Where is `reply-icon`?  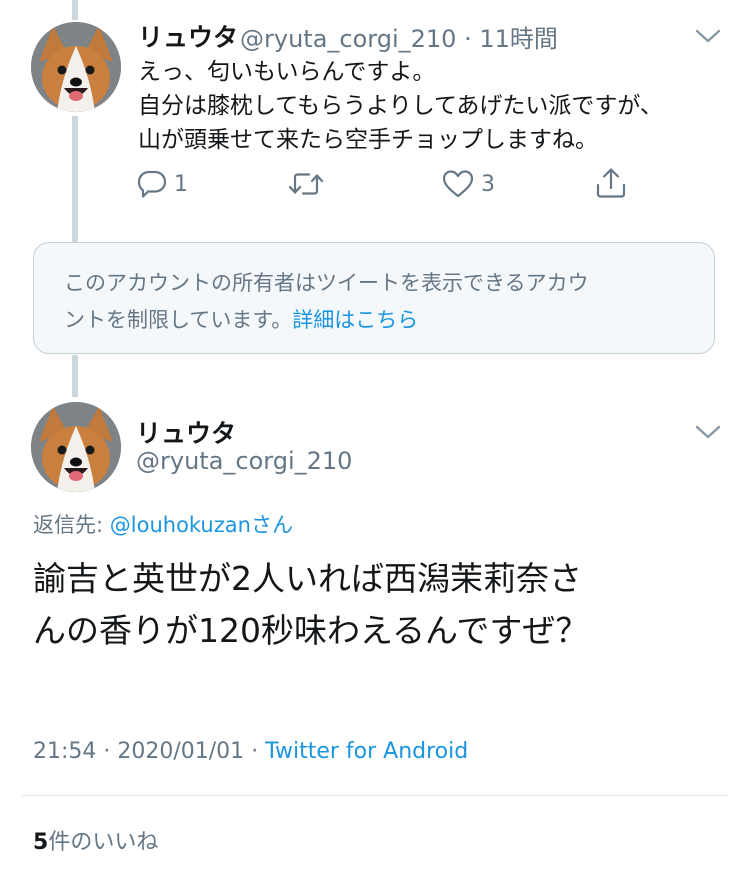
reply-icon is located at coordinates (152, 184).